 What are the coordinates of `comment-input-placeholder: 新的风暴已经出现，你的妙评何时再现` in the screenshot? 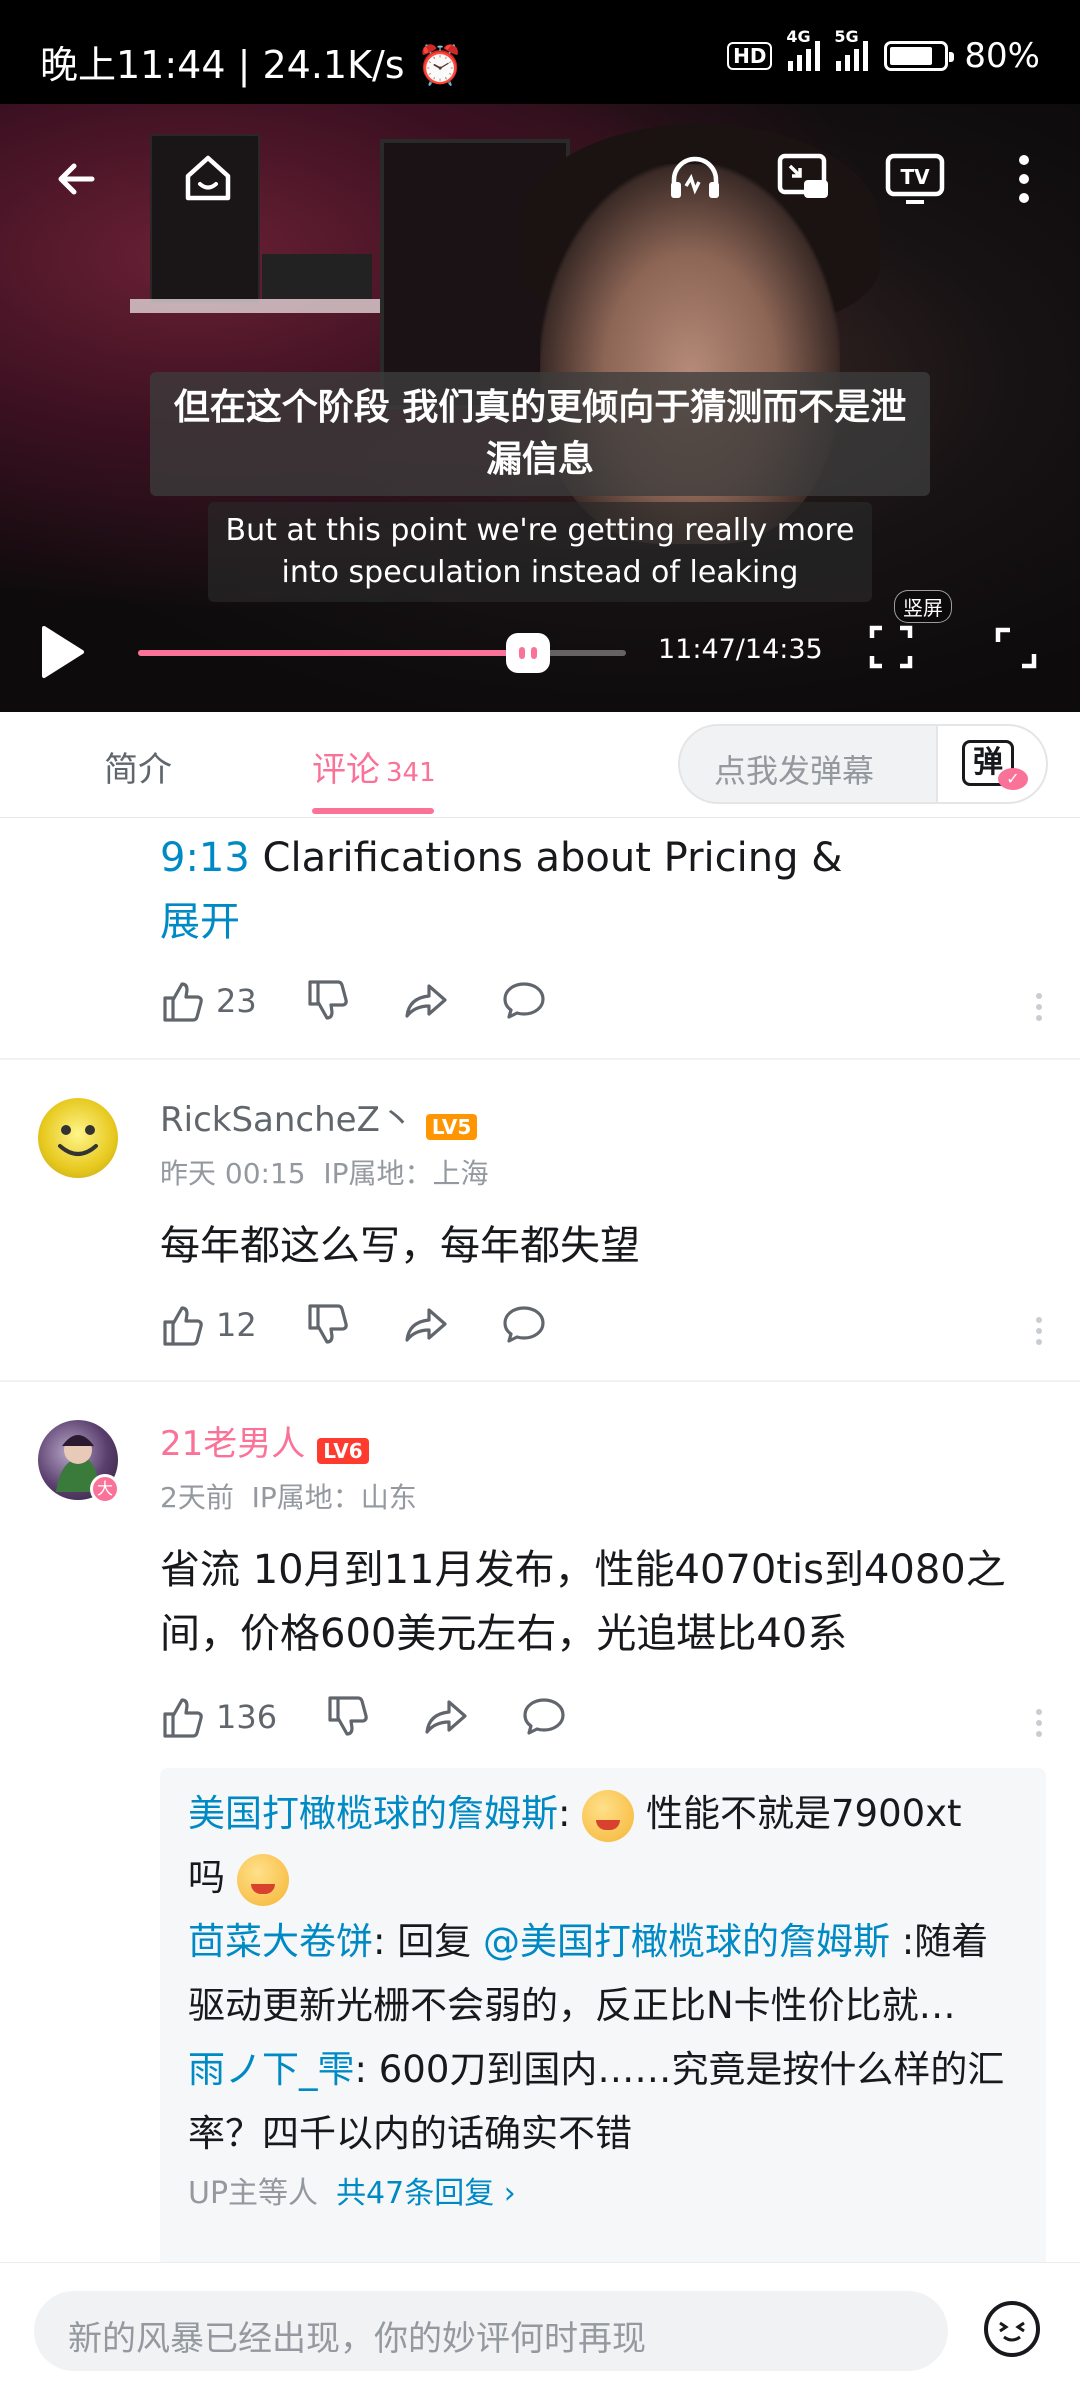 It's located at (357, 2339).